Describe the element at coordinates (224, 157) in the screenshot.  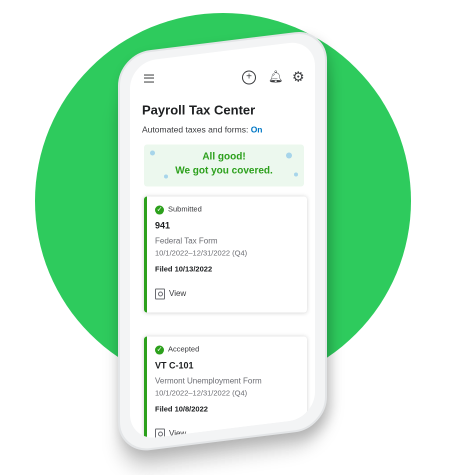
I see `banner-line-1: All good!` at that location.